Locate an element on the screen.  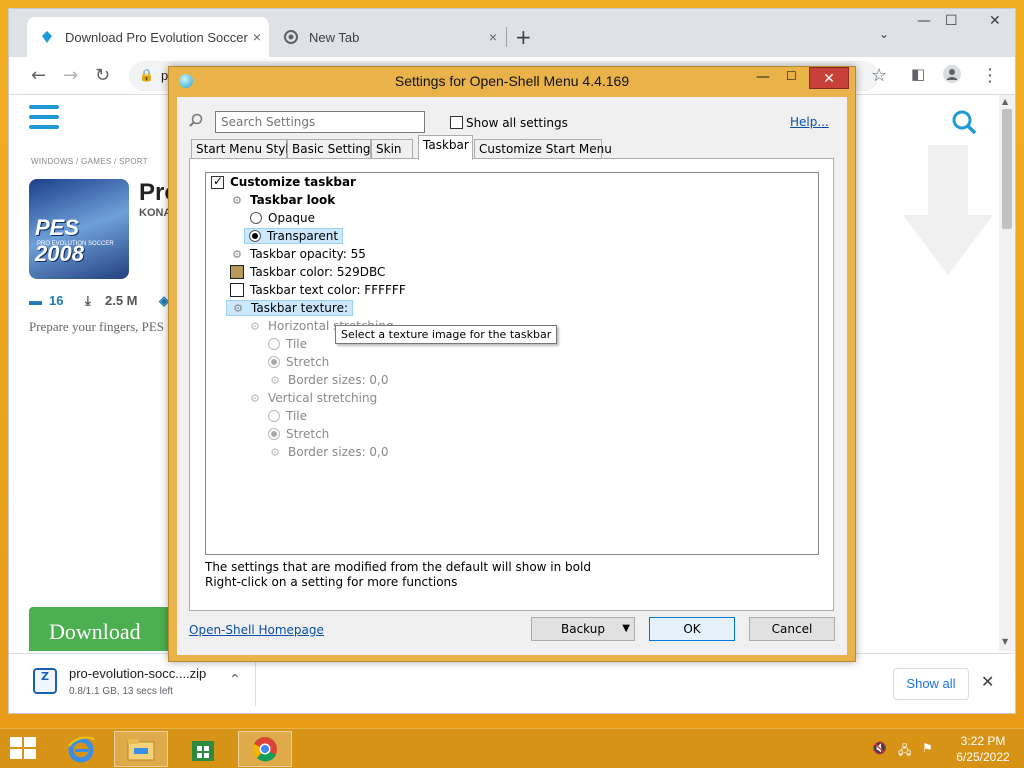
vertical-stretch-radio: Stretch is located at coordinates (298, 434).